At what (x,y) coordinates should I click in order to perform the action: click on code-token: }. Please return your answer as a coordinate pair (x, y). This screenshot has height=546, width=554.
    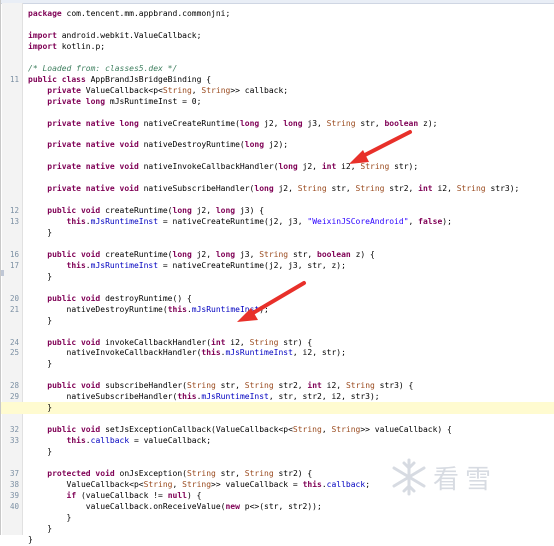
    Looking at the image, I should click on (30, 539).